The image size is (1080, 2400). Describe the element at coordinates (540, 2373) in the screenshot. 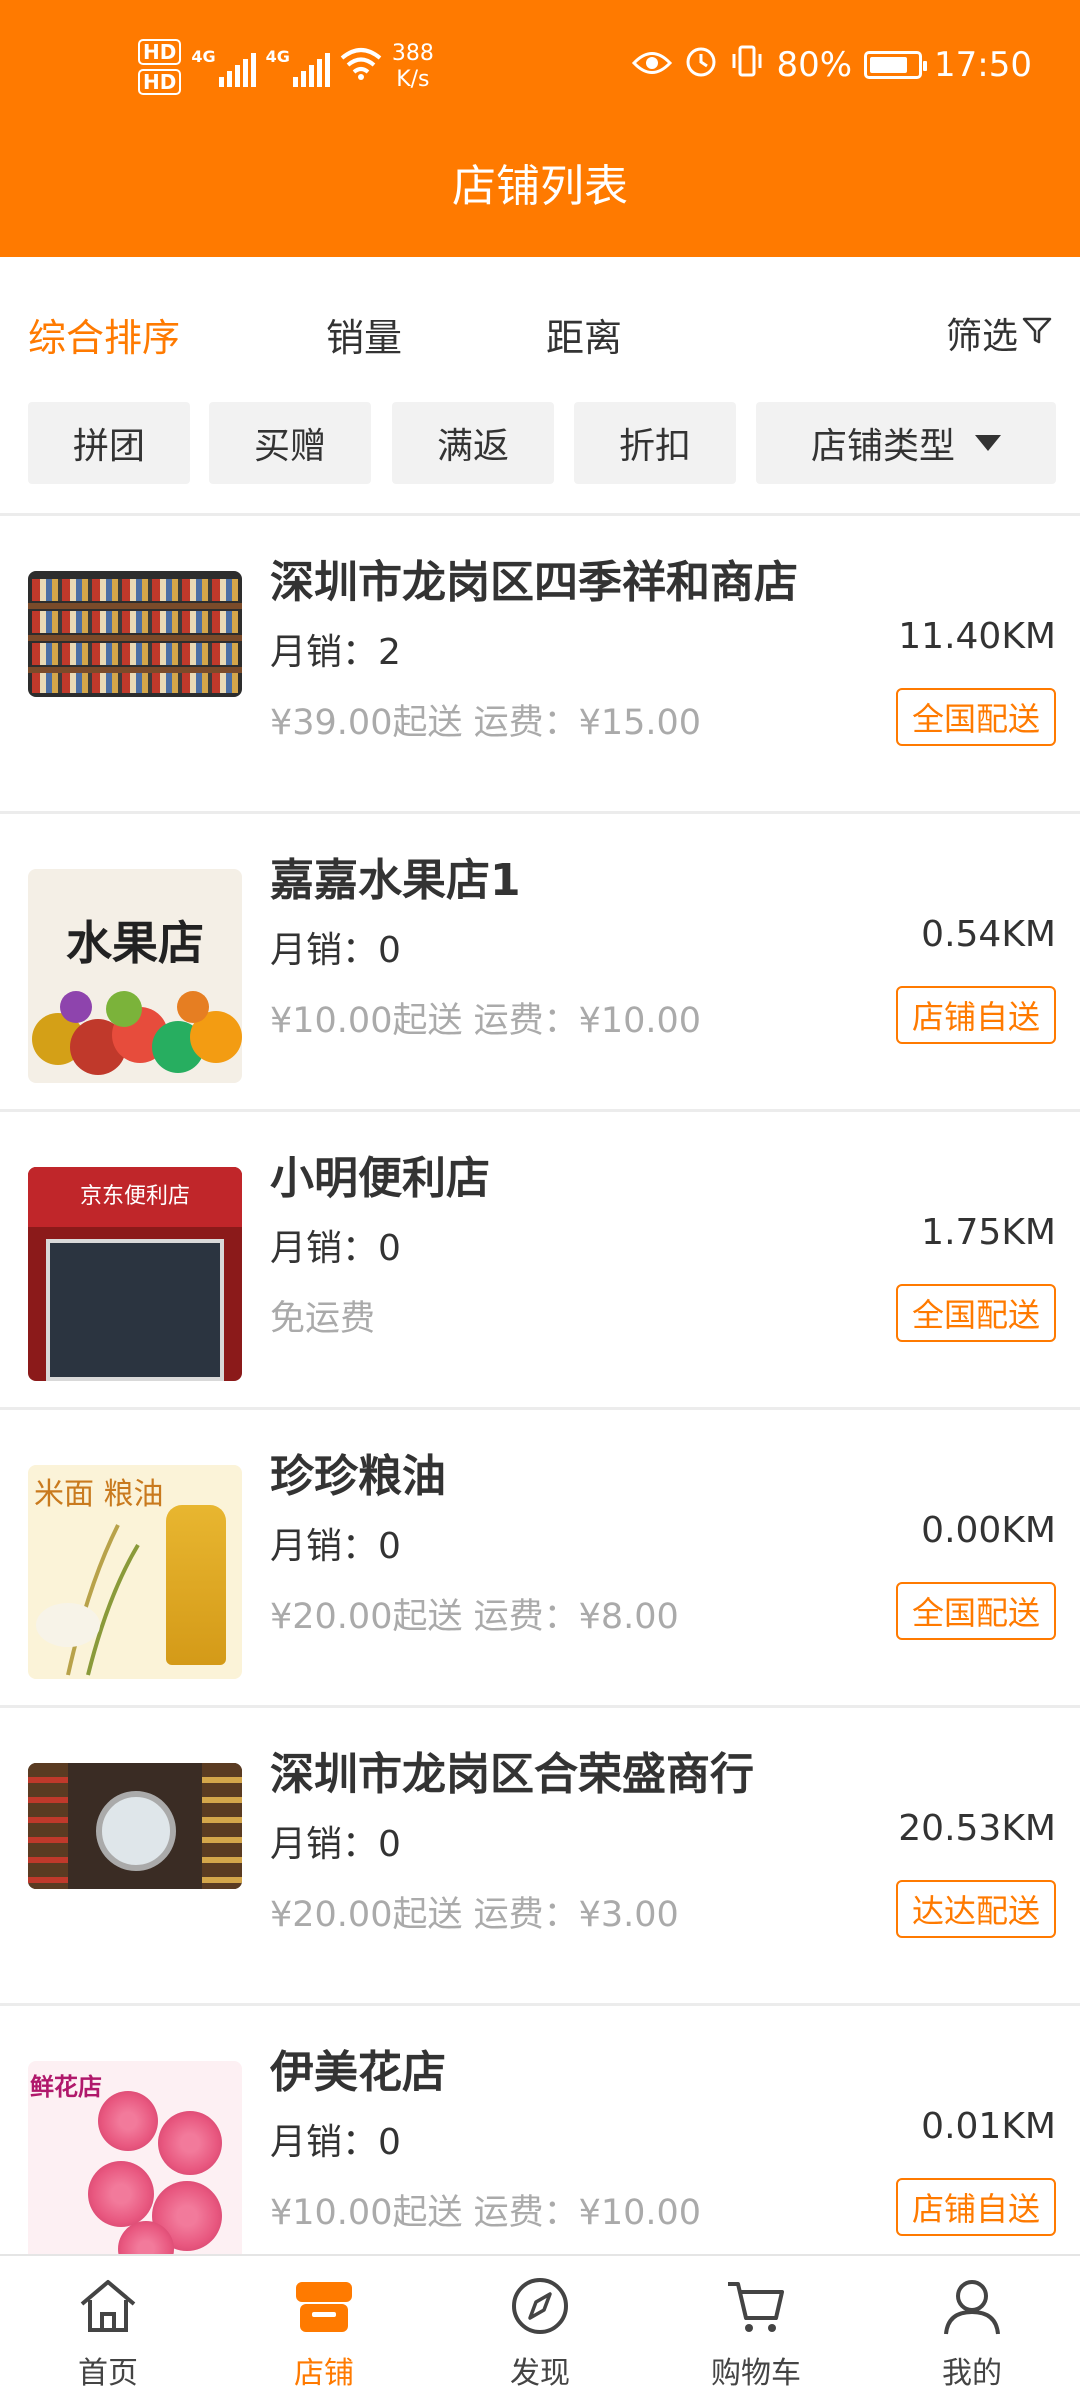

I see `nav-label: 发现` at that location.